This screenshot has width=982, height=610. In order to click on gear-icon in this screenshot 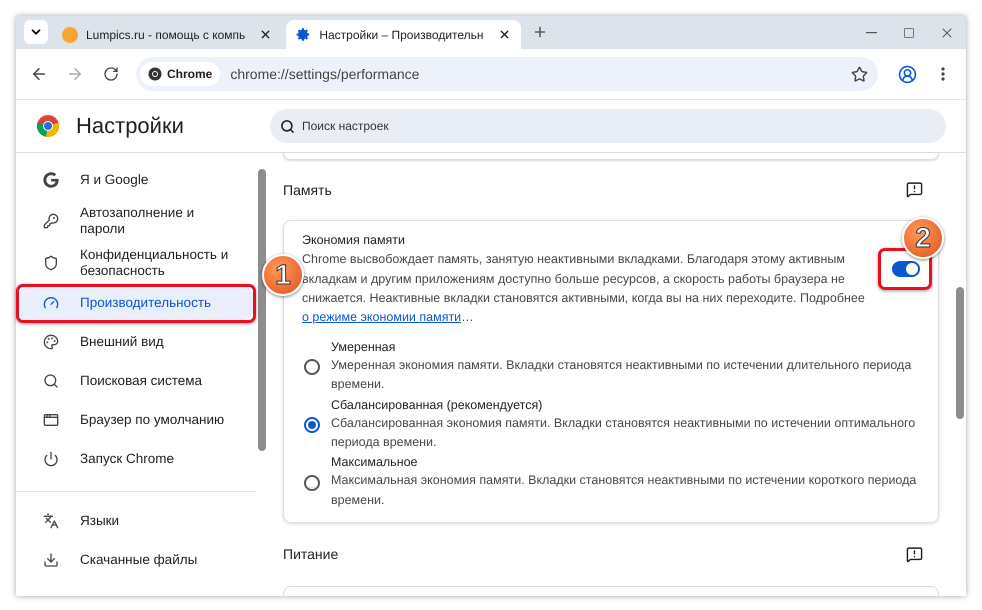, I will do `click(304, 34)`.